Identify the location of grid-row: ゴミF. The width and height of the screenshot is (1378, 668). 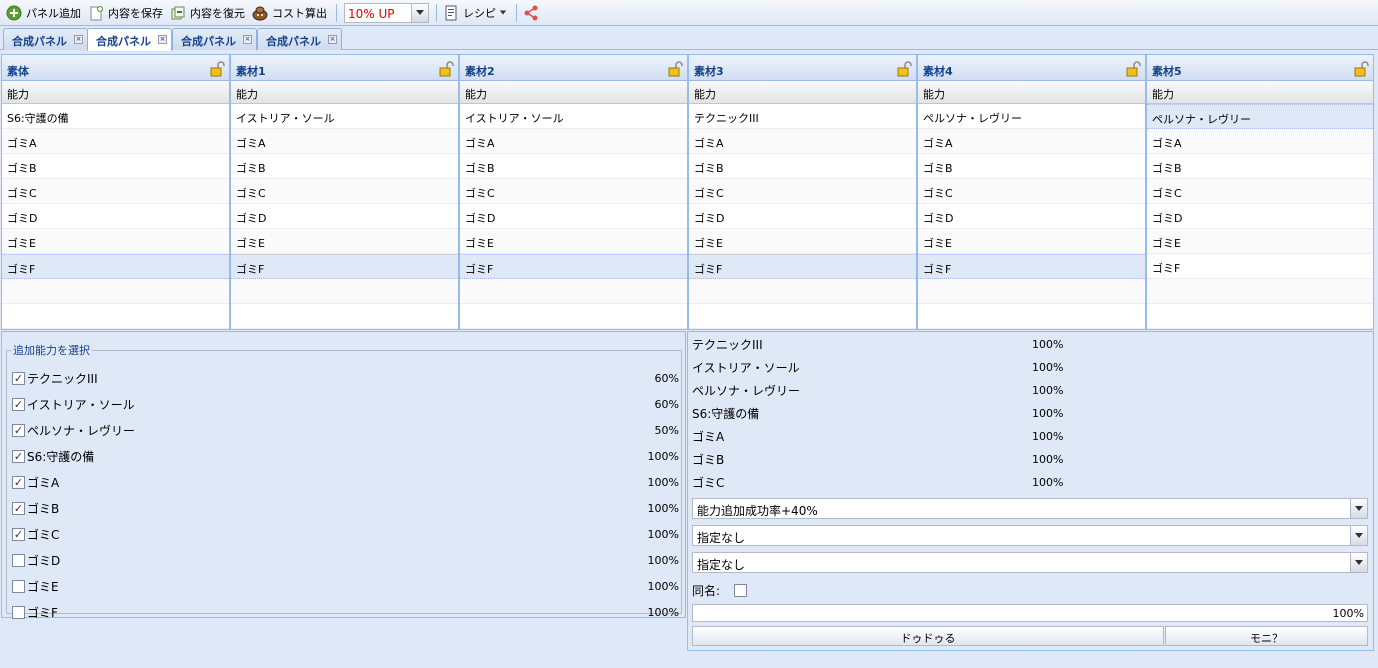
(1260, 266).